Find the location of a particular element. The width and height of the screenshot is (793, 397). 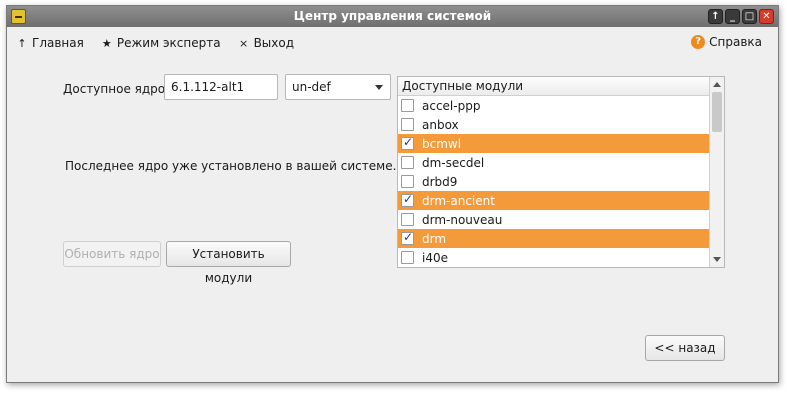

module-row: dm-secdel is located at coordinates (553, 162).